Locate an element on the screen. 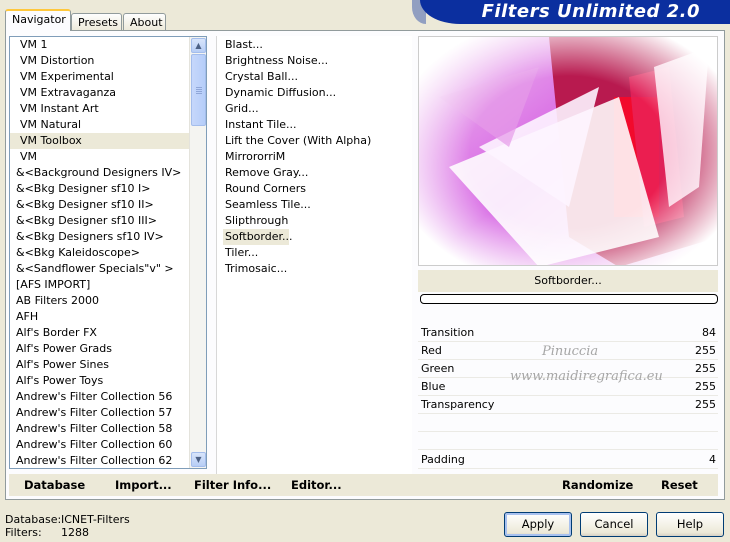  status-database-value: ICNET-Filters is located at coordinates (95, 519).